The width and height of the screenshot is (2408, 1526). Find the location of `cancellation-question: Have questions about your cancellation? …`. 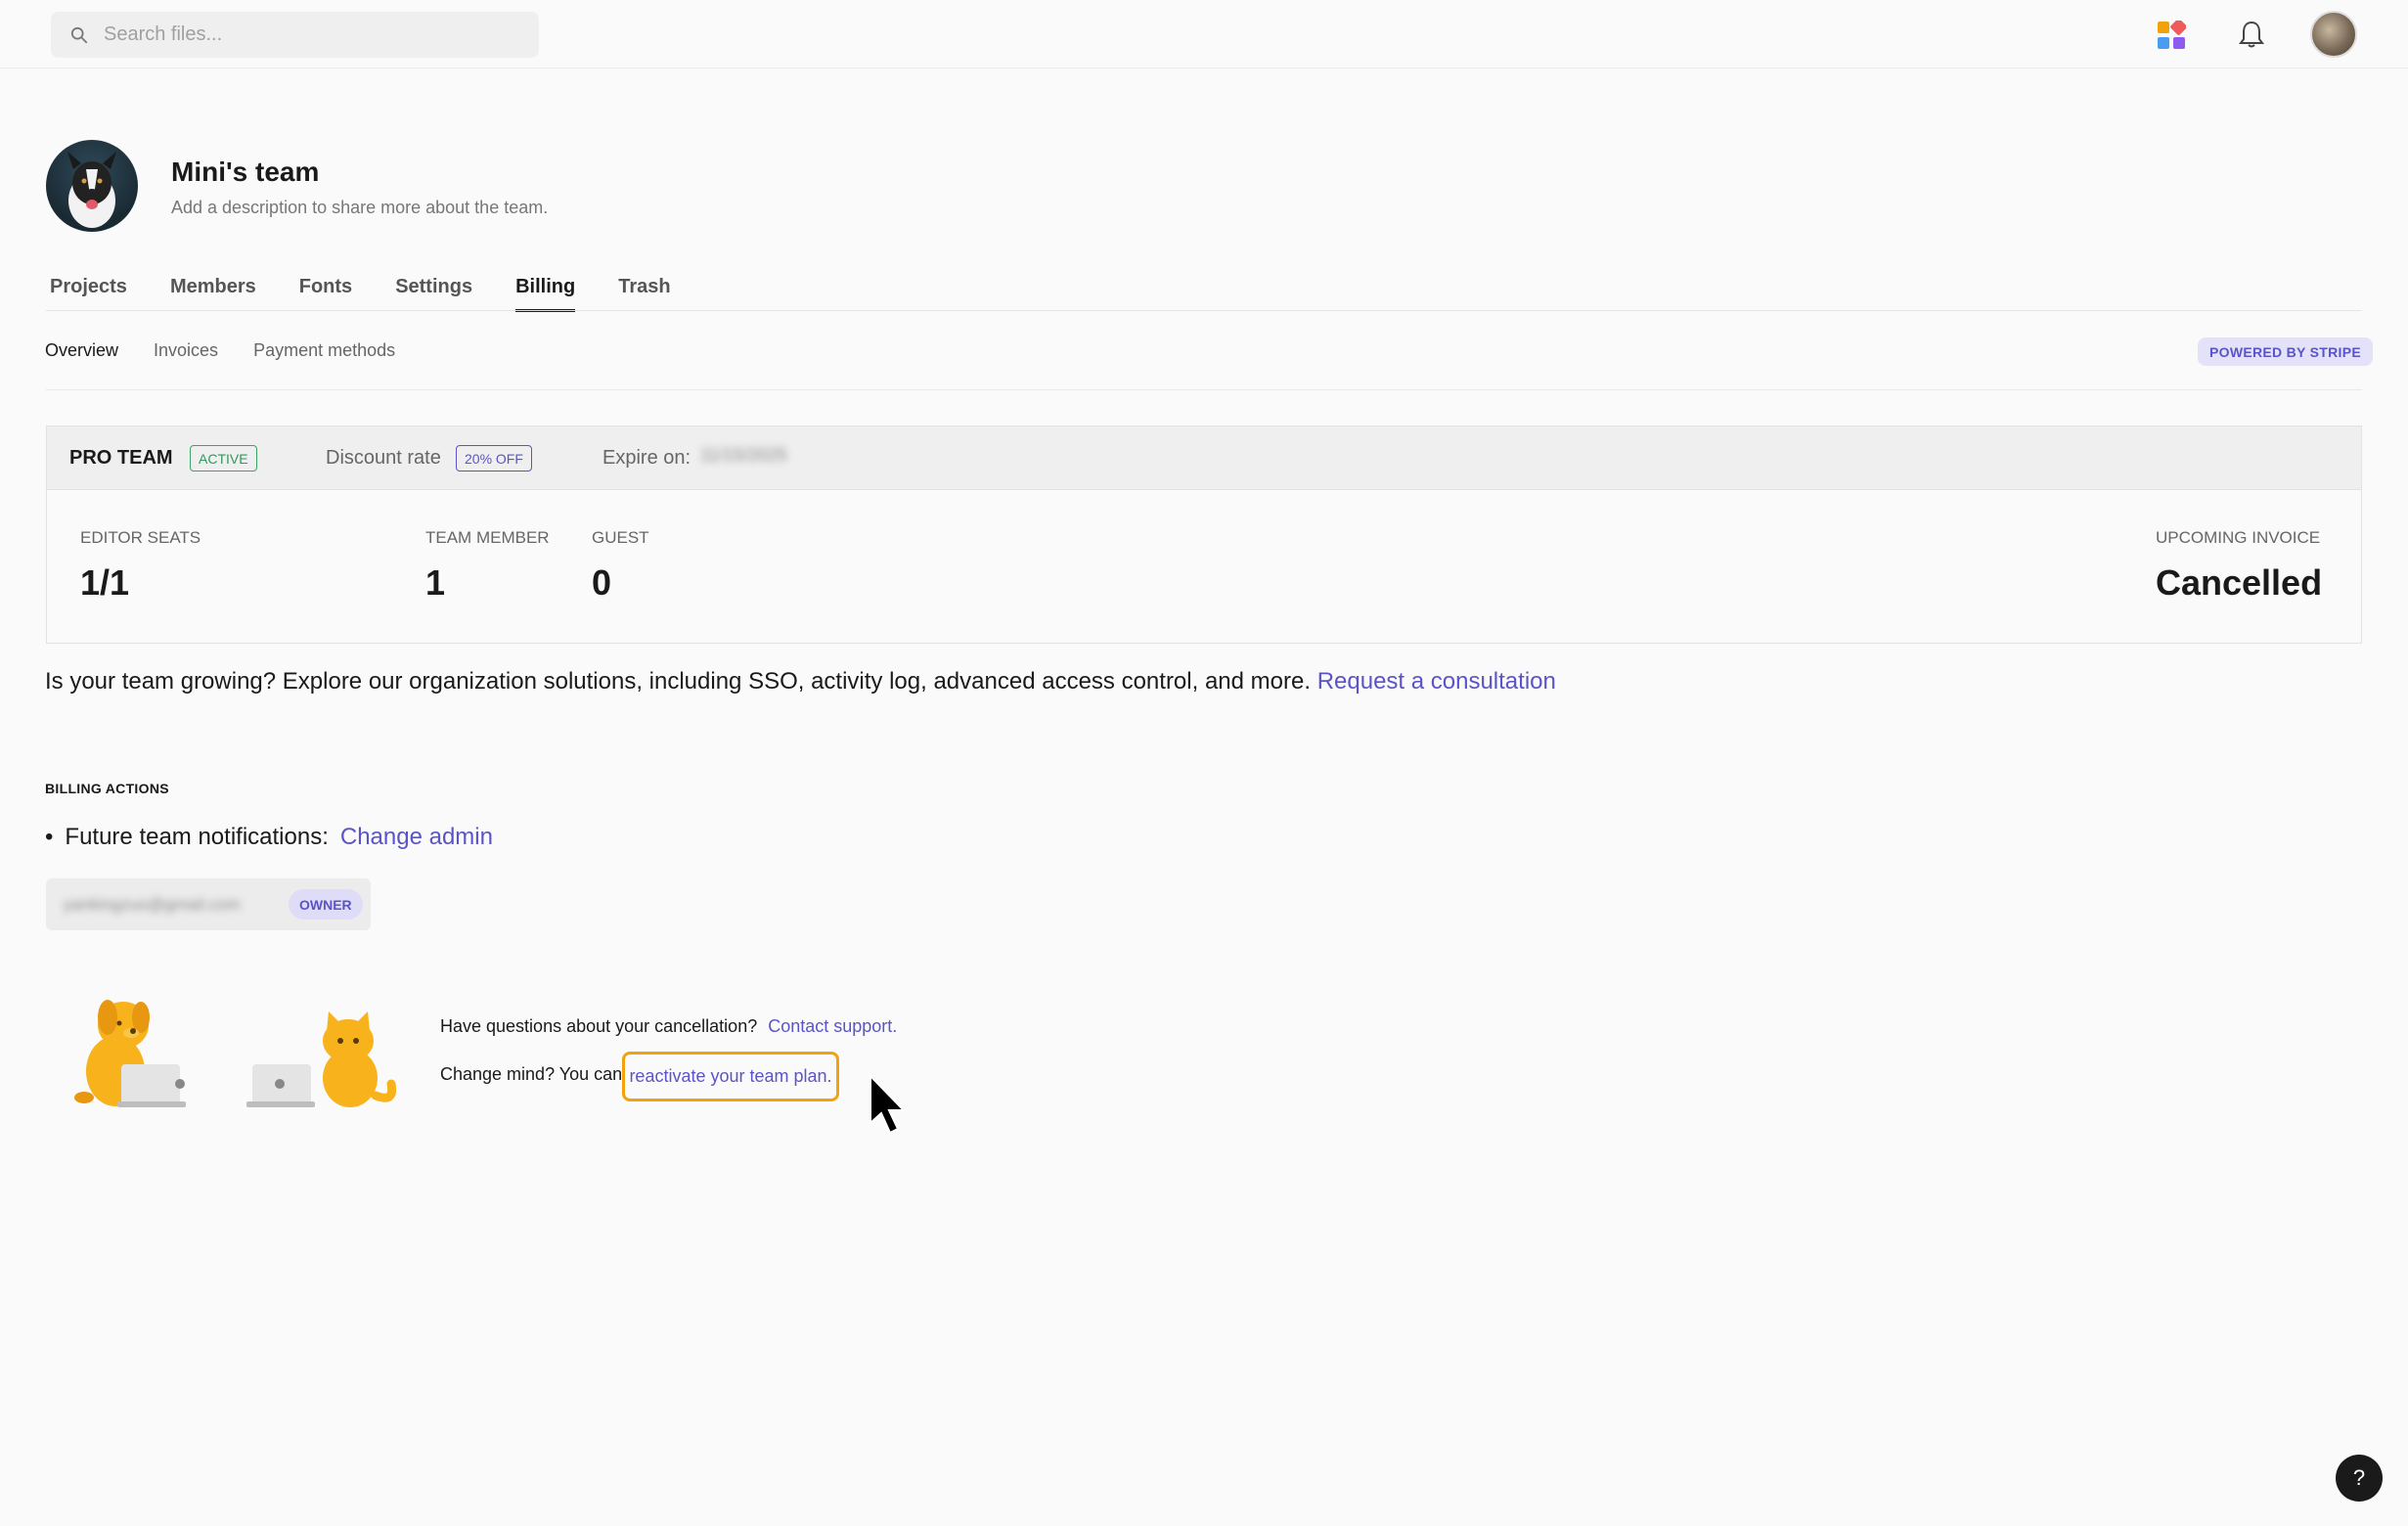

cancellation-question: Have questions about your cancellation? … is located at coordinates (668, 1026).